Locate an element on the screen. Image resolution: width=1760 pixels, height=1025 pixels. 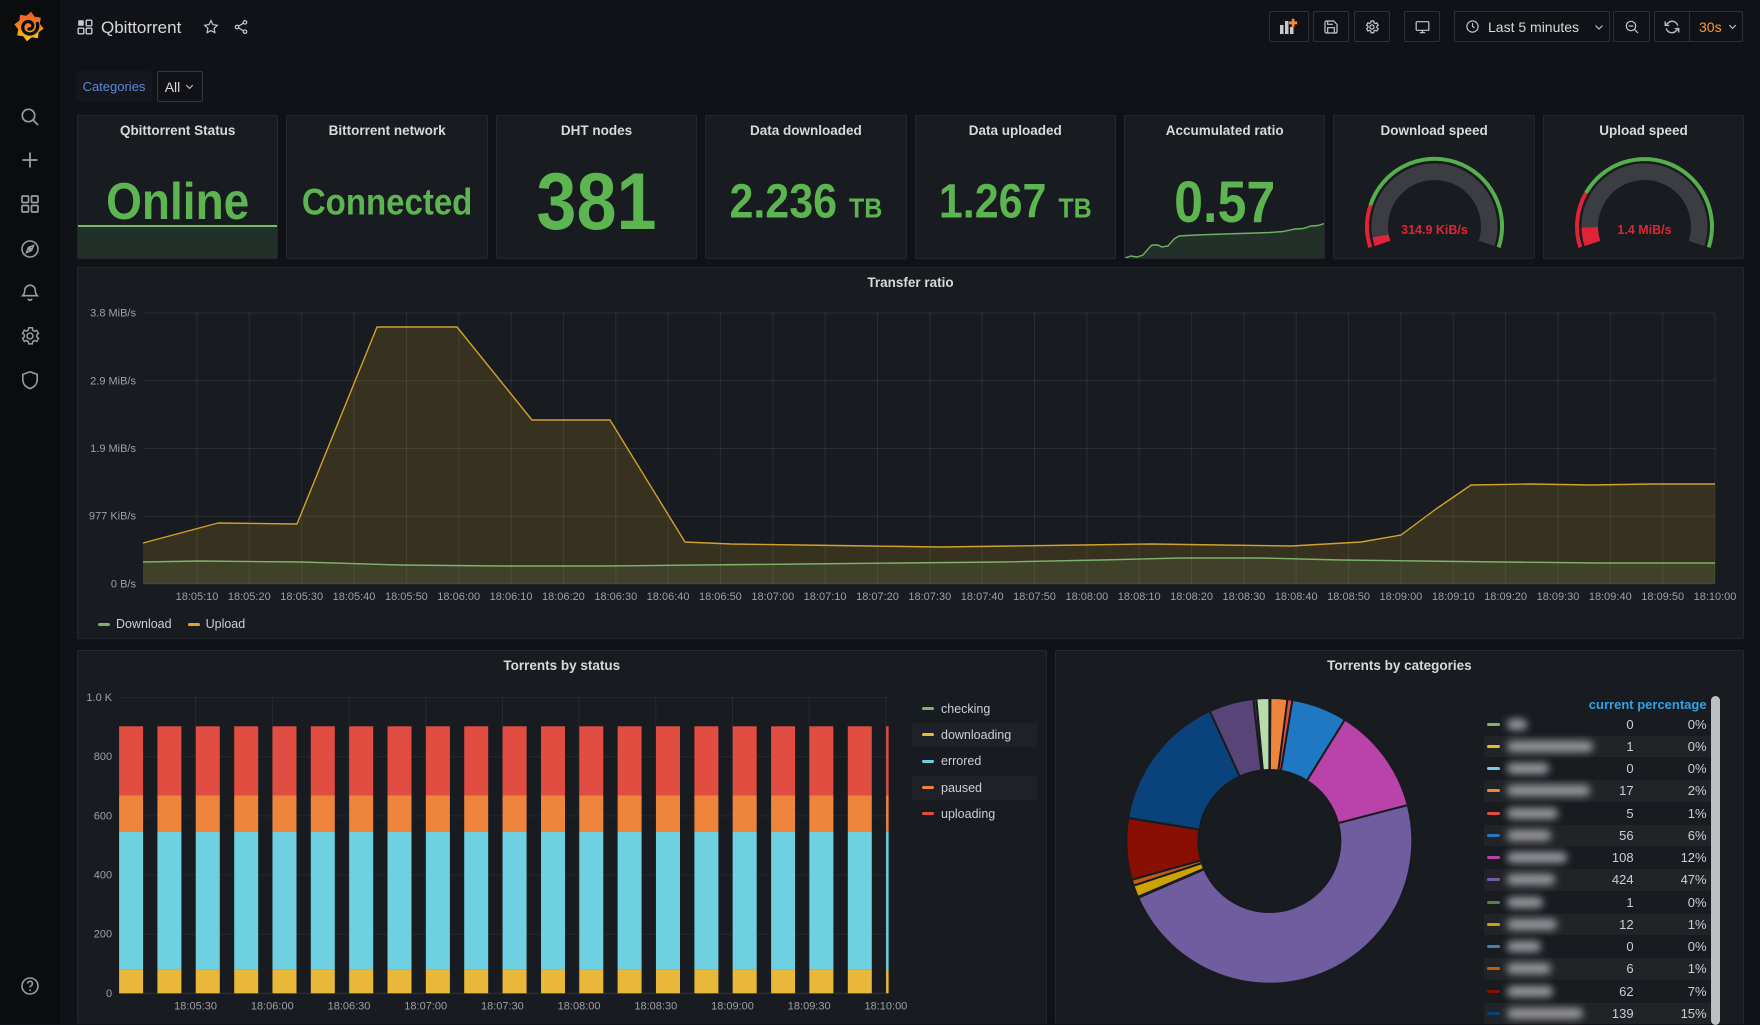
svg-text: 200 is located at coordinates (103, 935).